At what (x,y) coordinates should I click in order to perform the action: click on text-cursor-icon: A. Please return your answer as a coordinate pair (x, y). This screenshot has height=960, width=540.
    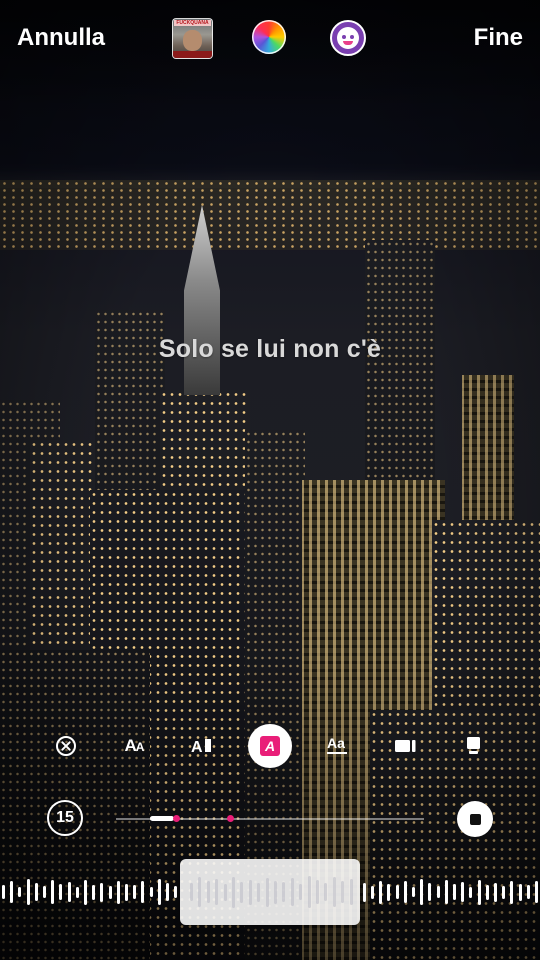
    Looking at the image, I should click on (203, 746).